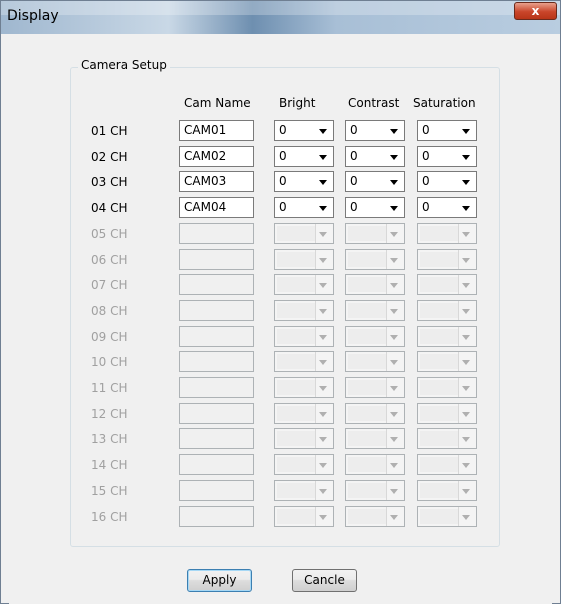 Image resolution: width=561 pixels, height=604 pixels. Describe the element at coordinates (109, 414) in the screenshot. I see `channel-label: 12 CH` at that location.